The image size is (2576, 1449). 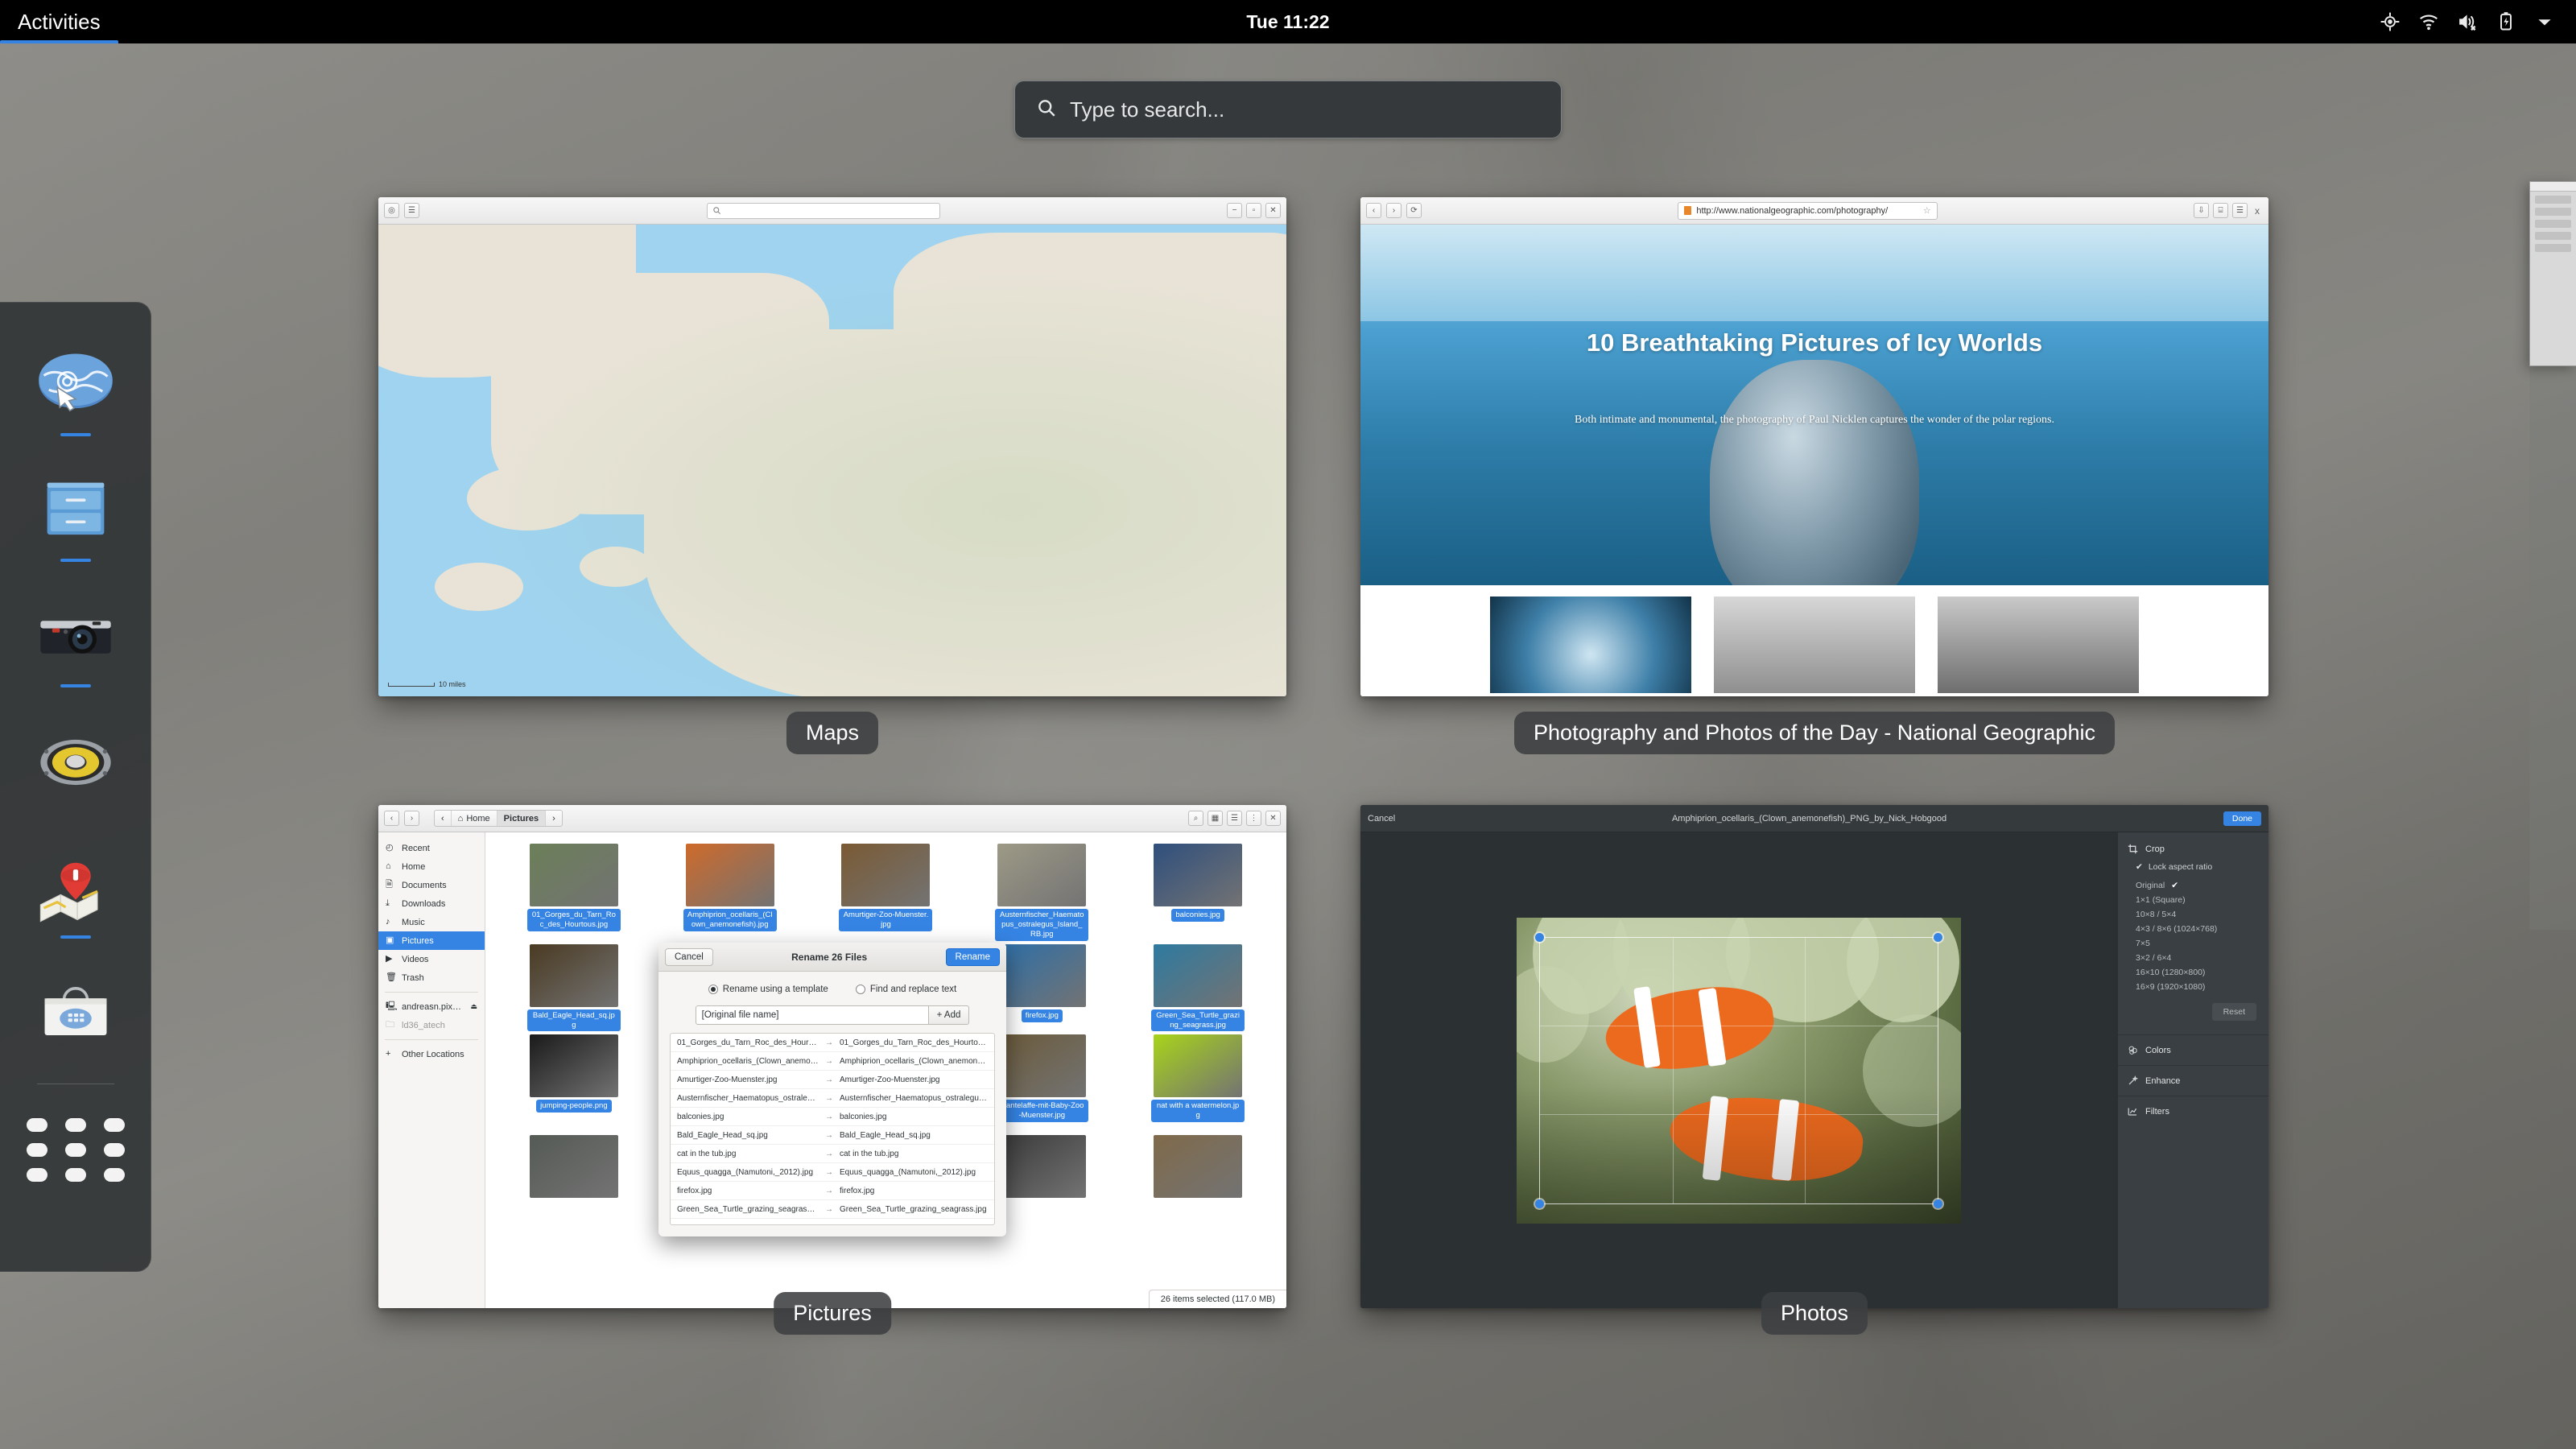 What do you see at coordinates (75, 636) in the screenshot?
I see `dash-item-photos` at bounding box center [75, 636].